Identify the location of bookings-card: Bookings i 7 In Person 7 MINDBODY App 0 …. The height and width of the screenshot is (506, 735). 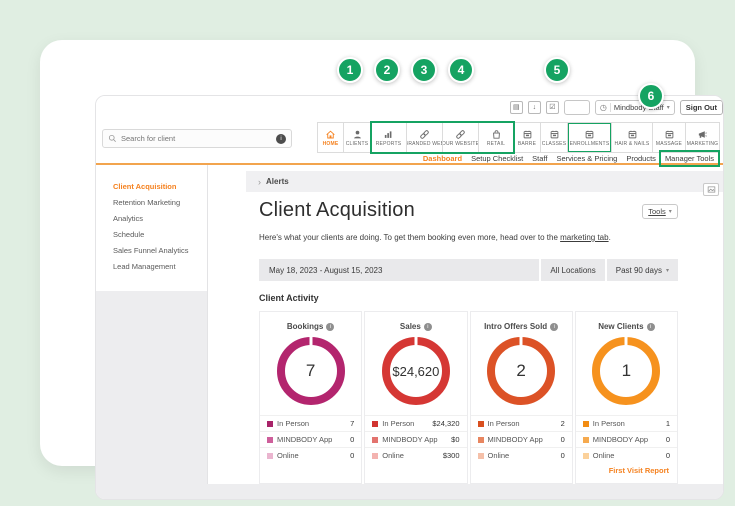
(311, 397).